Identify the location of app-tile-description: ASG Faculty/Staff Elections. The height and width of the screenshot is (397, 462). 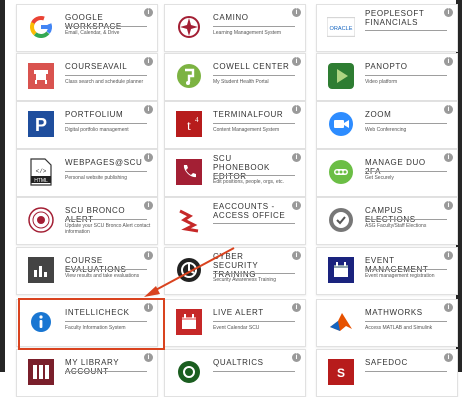
(396, 226).